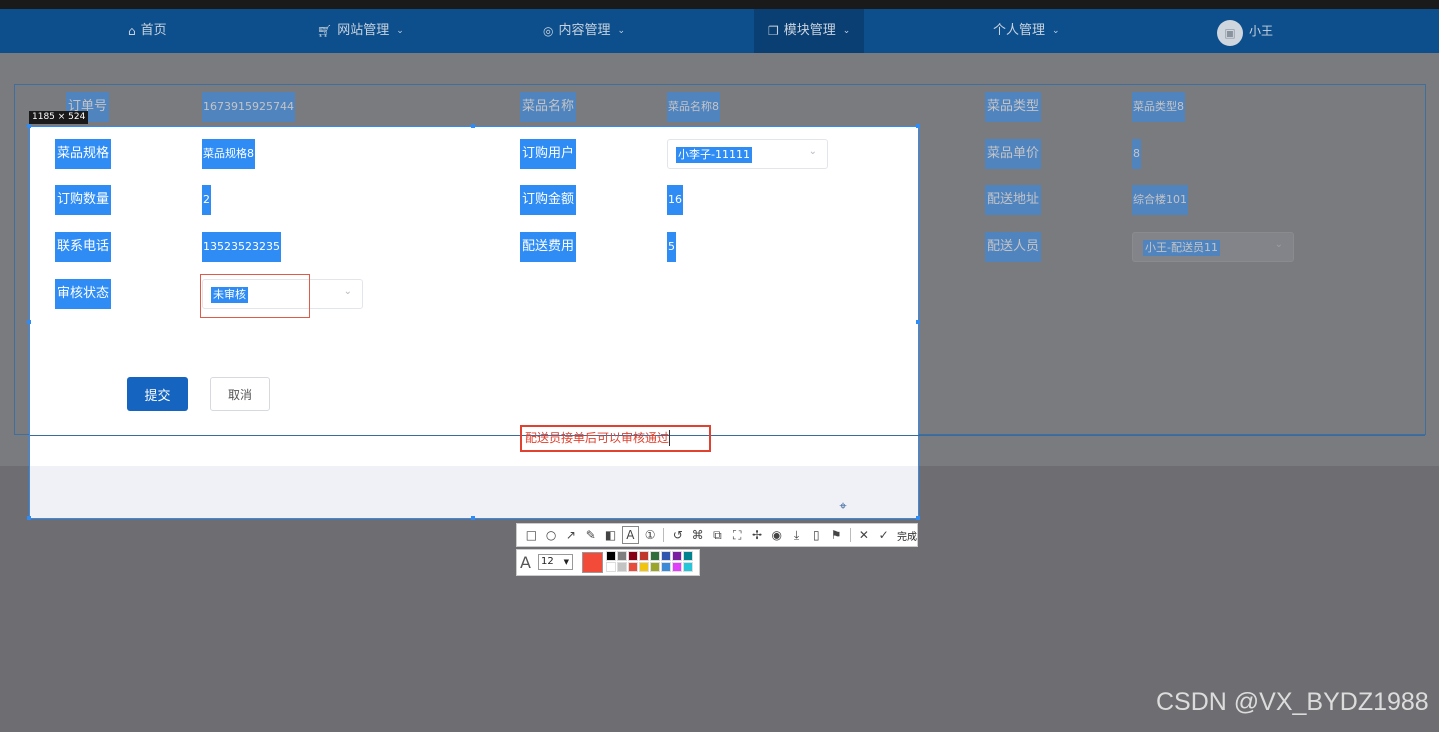 The width and height of the screenshot is (1439, 732). I want to click on spec-value: 菜品规格8, so click(228, 154).